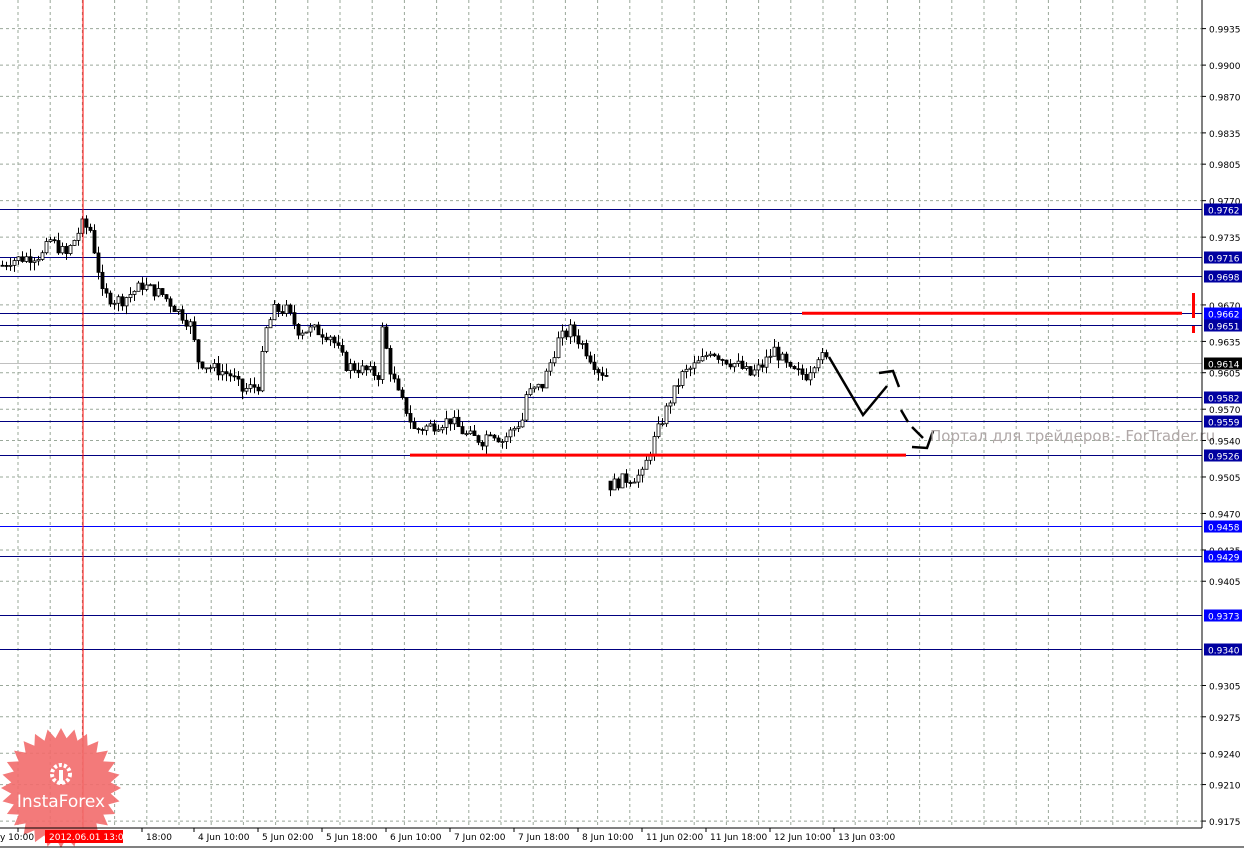 This screenshot has width=1244, height=849. What do you see at coordinates (1225, 515) in the screenshot?
I see `y-tick-label: 0.9470` at bounding box center [1225, 515].